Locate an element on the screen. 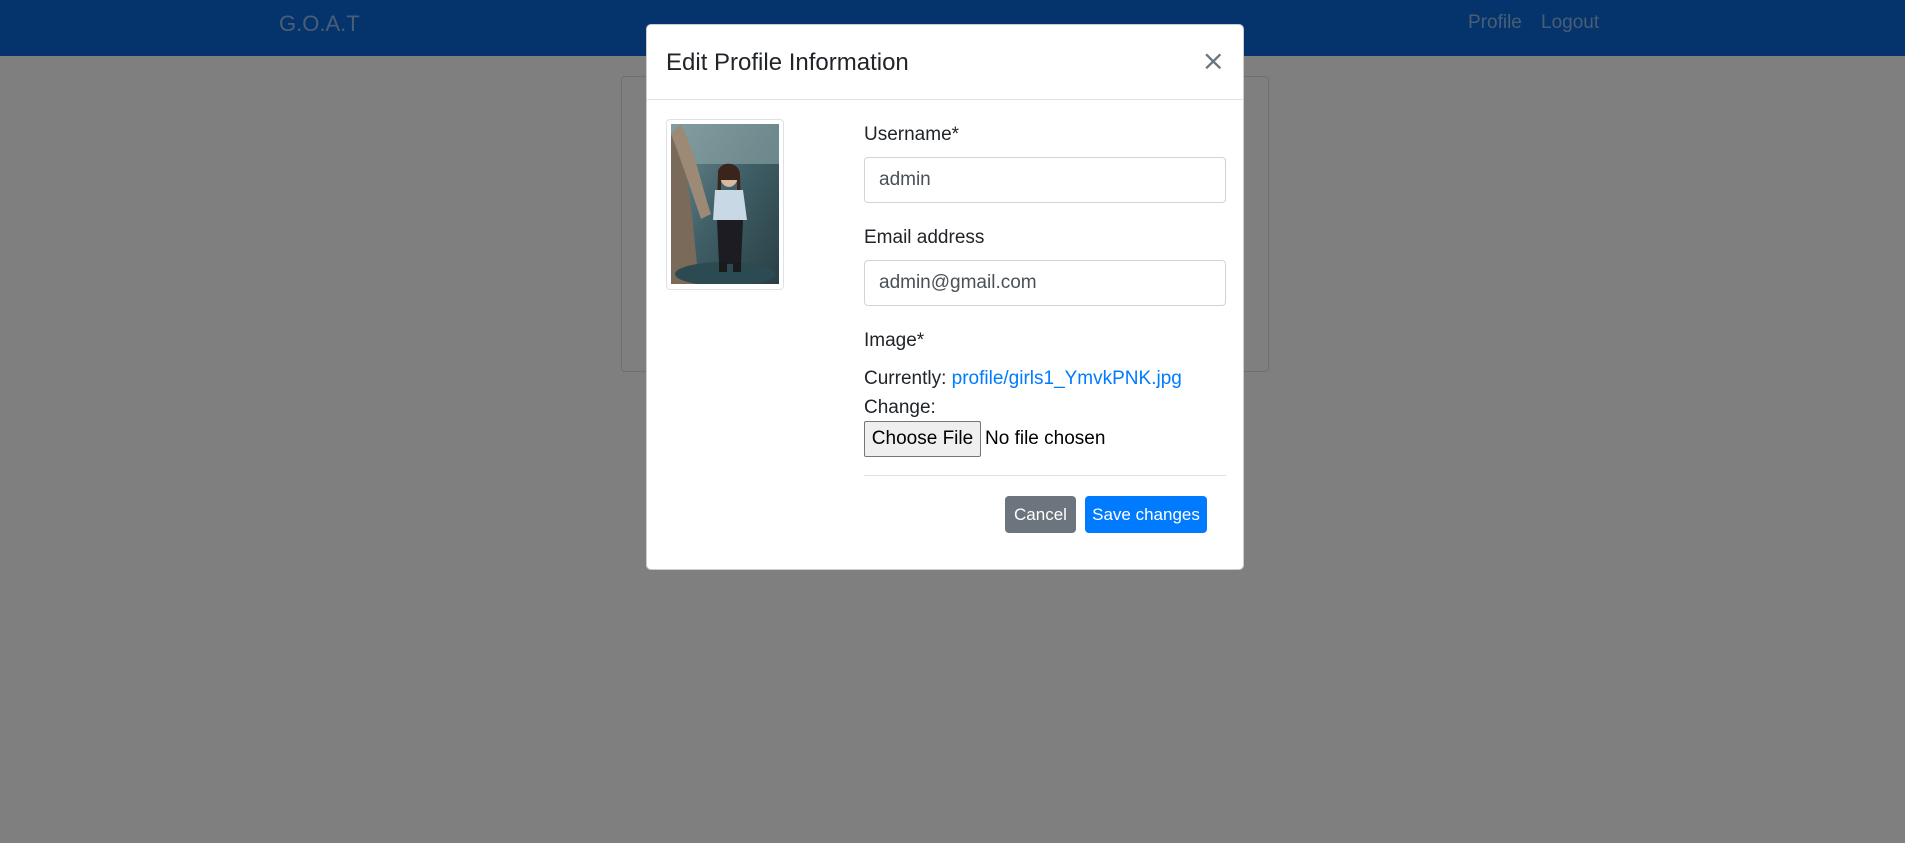 The image size is (1905, 843). close-icon: × is located at coordinates (1213, 61).